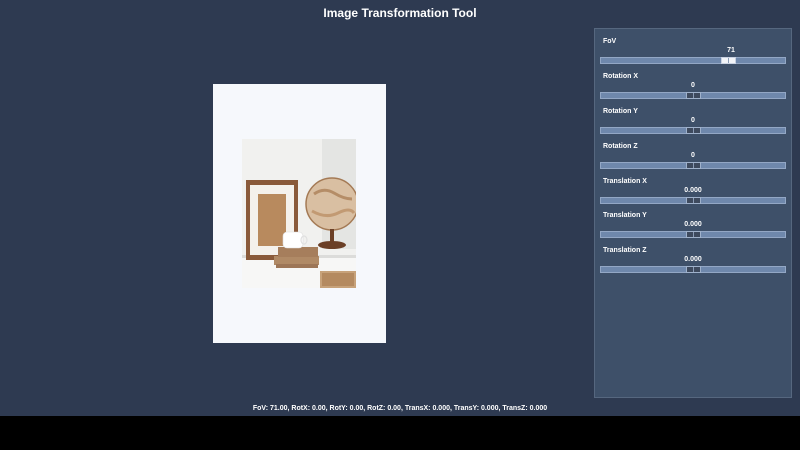 This screenshot has width=800, height=450. What do you see at coordinates (620, 76) in the screenshot?
I see `rotation-x-label: Rotation X` at bounding box center [620, 76].